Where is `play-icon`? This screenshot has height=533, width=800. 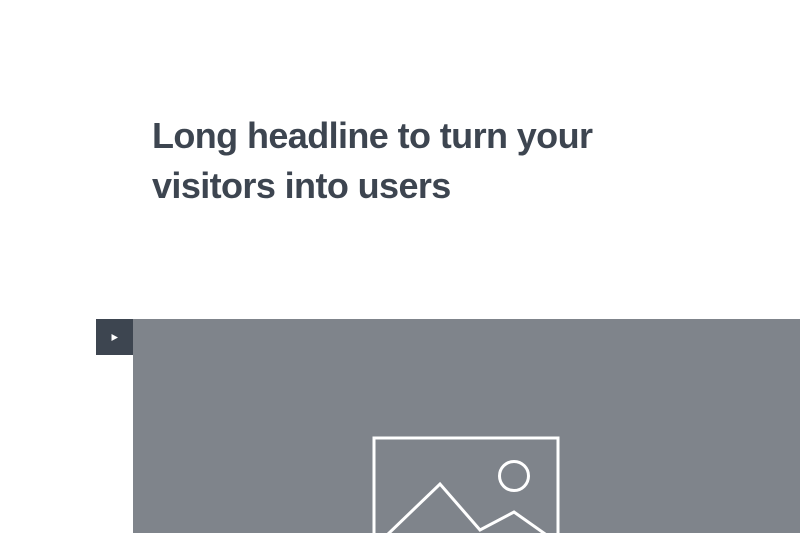 play-icon is located at coordinates (114, 337).